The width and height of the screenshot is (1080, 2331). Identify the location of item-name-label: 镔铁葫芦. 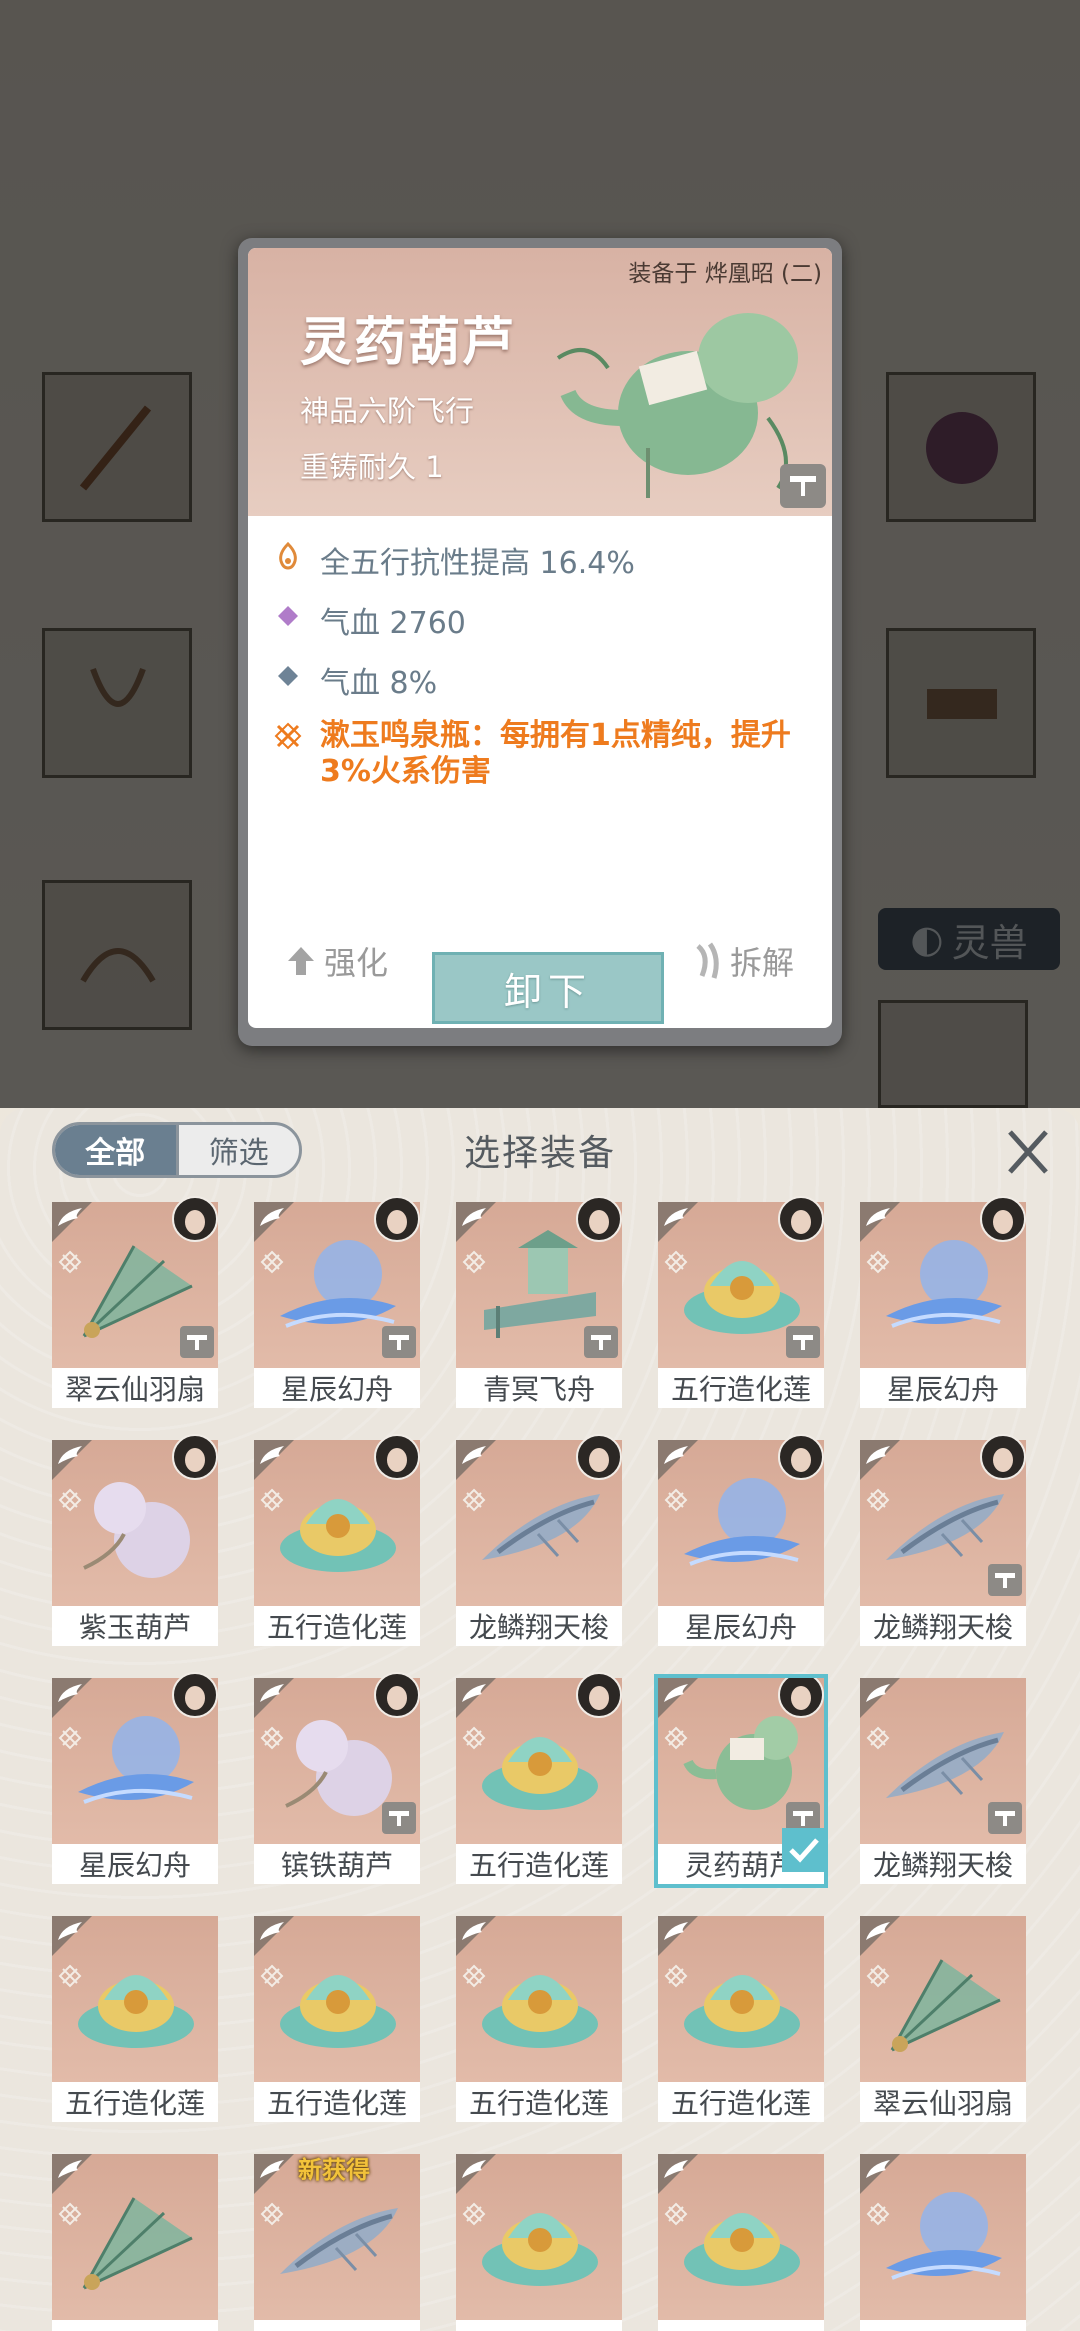
(337, 1864).